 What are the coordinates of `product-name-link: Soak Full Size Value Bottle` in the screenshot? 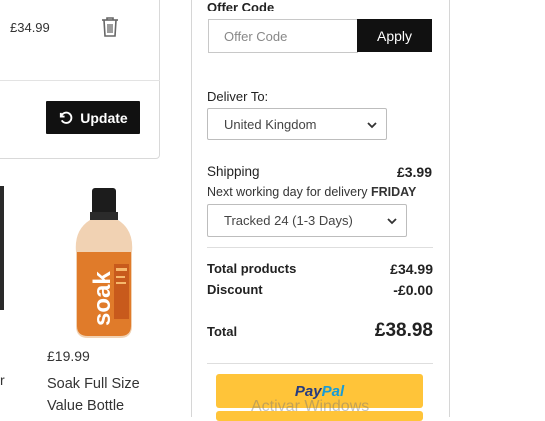 It's located at (107, 395).